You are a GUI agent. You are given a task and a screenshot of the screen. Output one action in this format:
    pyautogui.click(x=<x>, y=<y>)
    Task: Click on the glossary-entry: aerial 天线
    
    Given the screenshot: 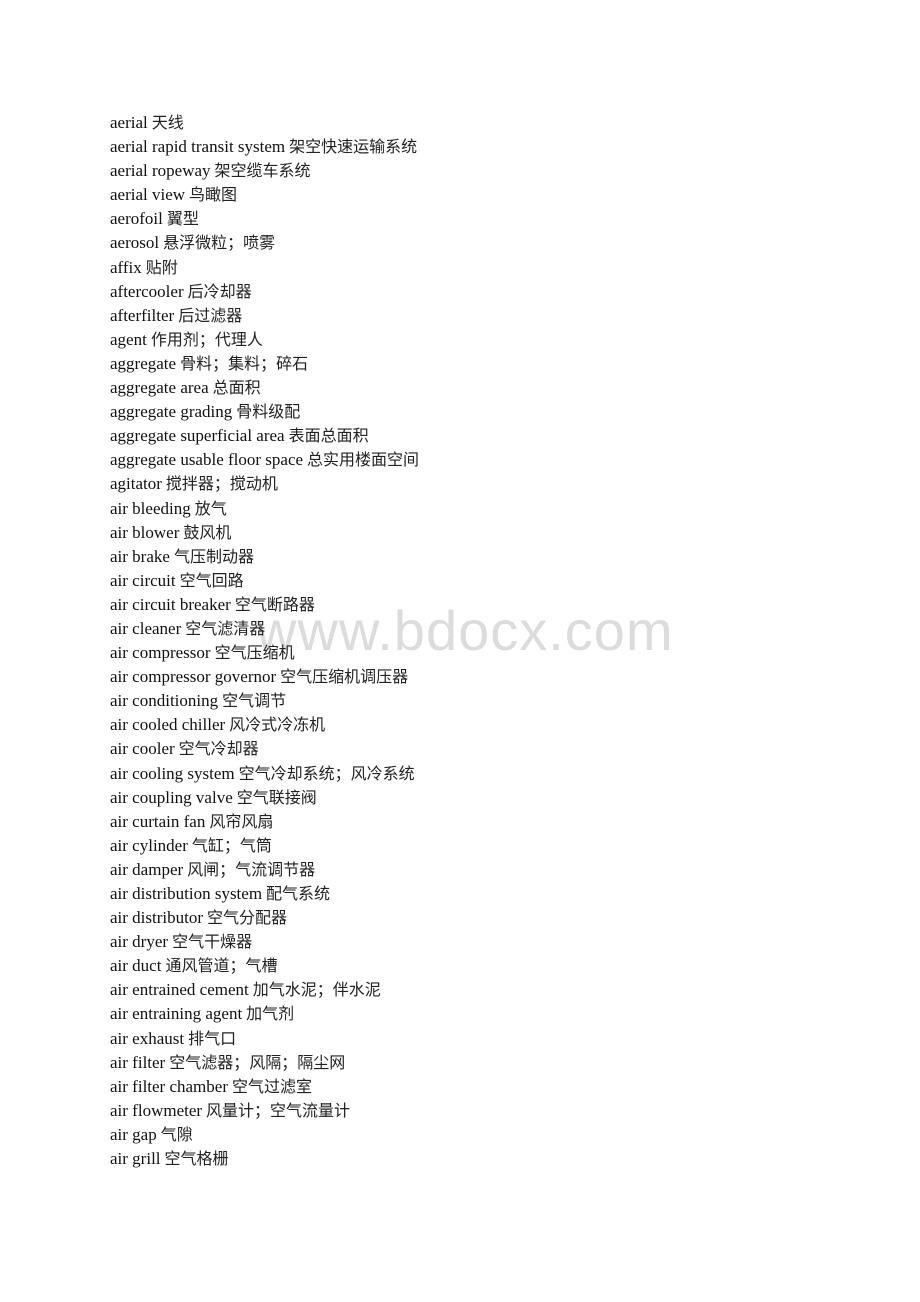 What is the action you would take?
    pyautogui.click(x=264, y=123)
    